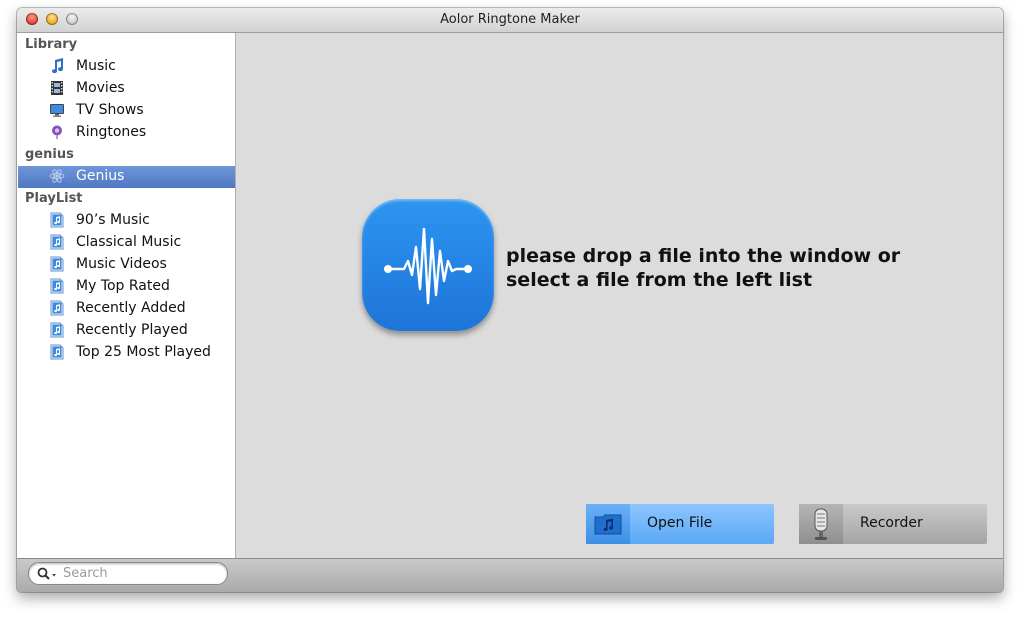 The image size is (1020, 617). Describe the element at coordinates (96, 66) in the screenshot. I see `sidebar-item-label: Music` at that location.